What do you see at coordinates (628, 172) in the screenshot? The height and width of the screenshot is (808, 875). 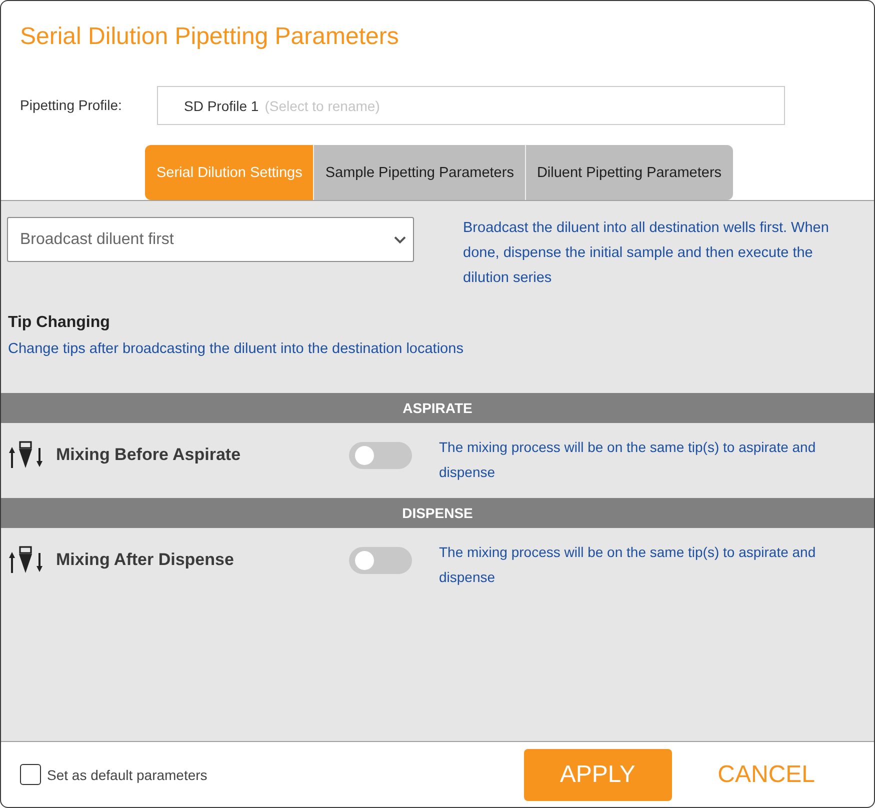 I see `tab: Diluent Pipetting Parameters` at bounding box center [628, 172].